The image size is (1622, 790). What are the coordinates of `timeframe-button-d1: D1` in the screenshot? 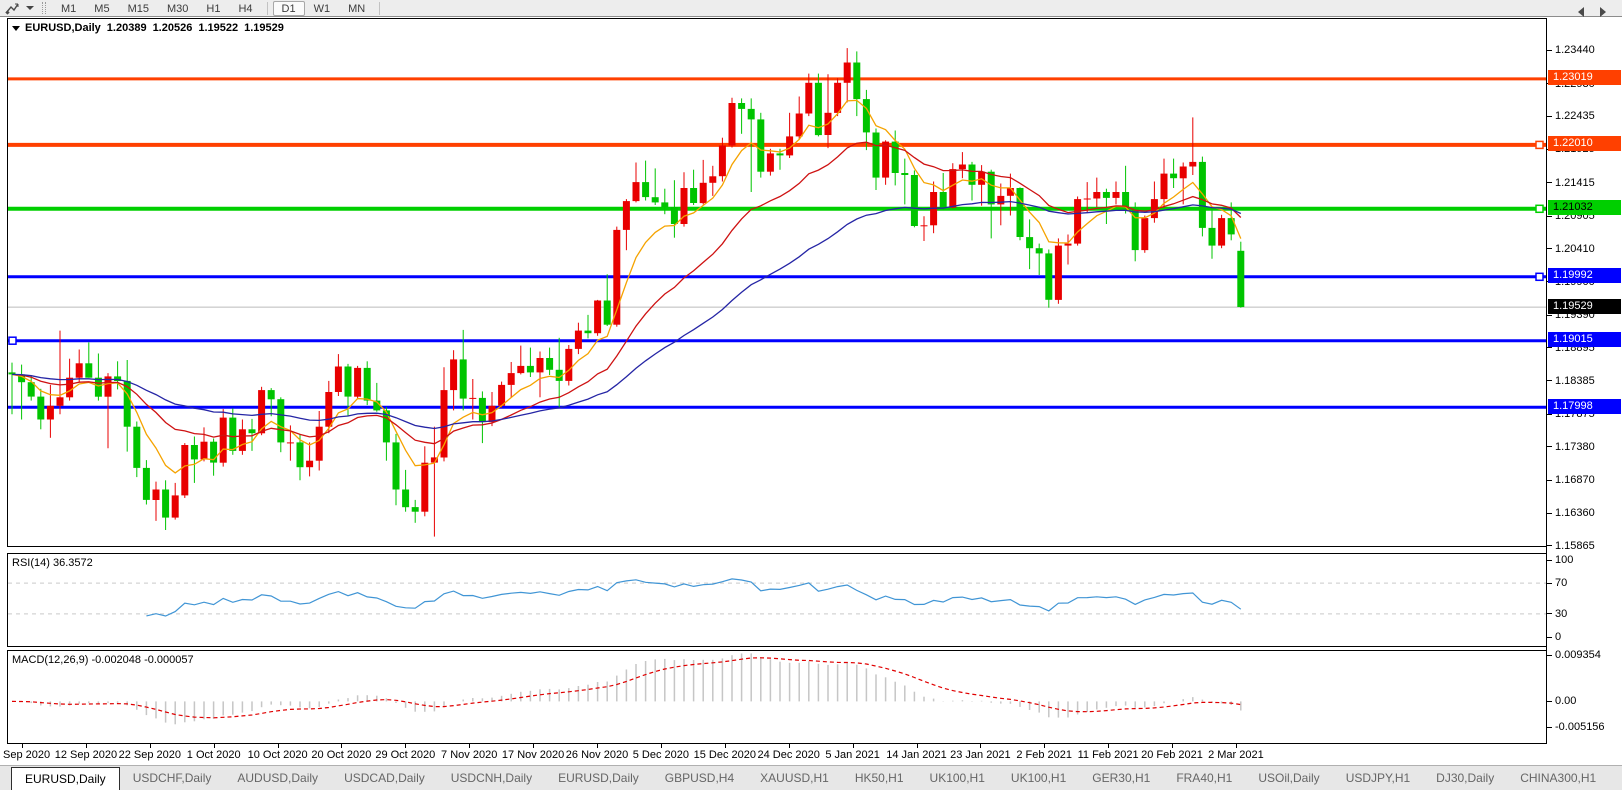 It's located at (288, 8).